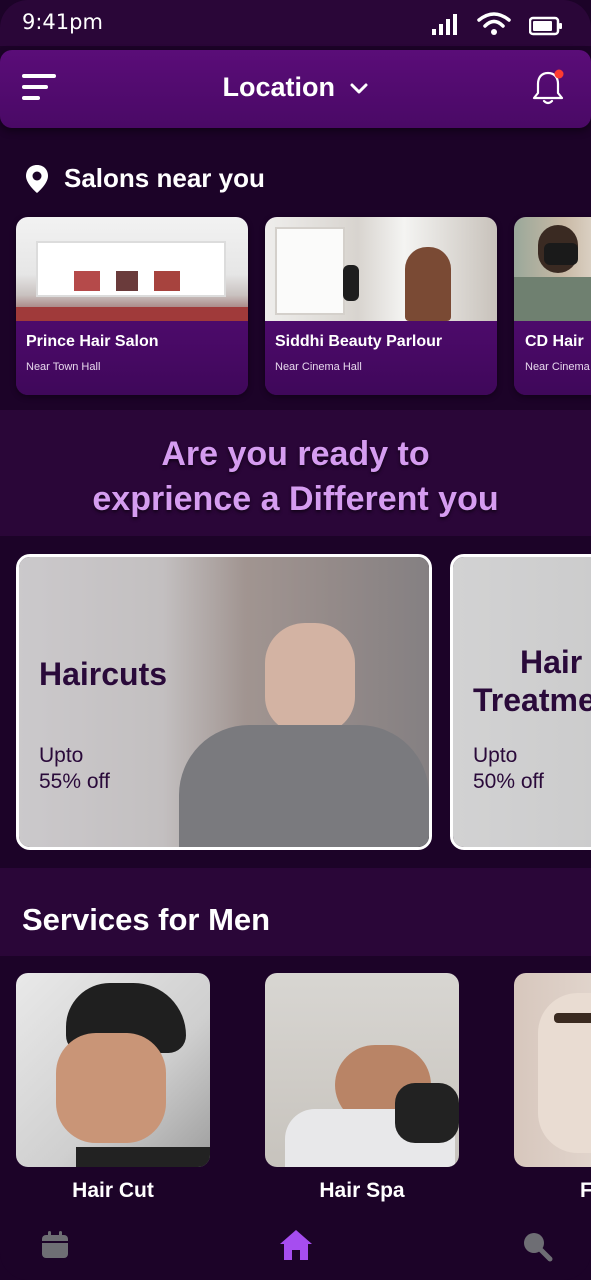  What do you see at coordinates (278, 87) in the screenshot?
I see `location-label: Location` at bounding box center [278, 87].